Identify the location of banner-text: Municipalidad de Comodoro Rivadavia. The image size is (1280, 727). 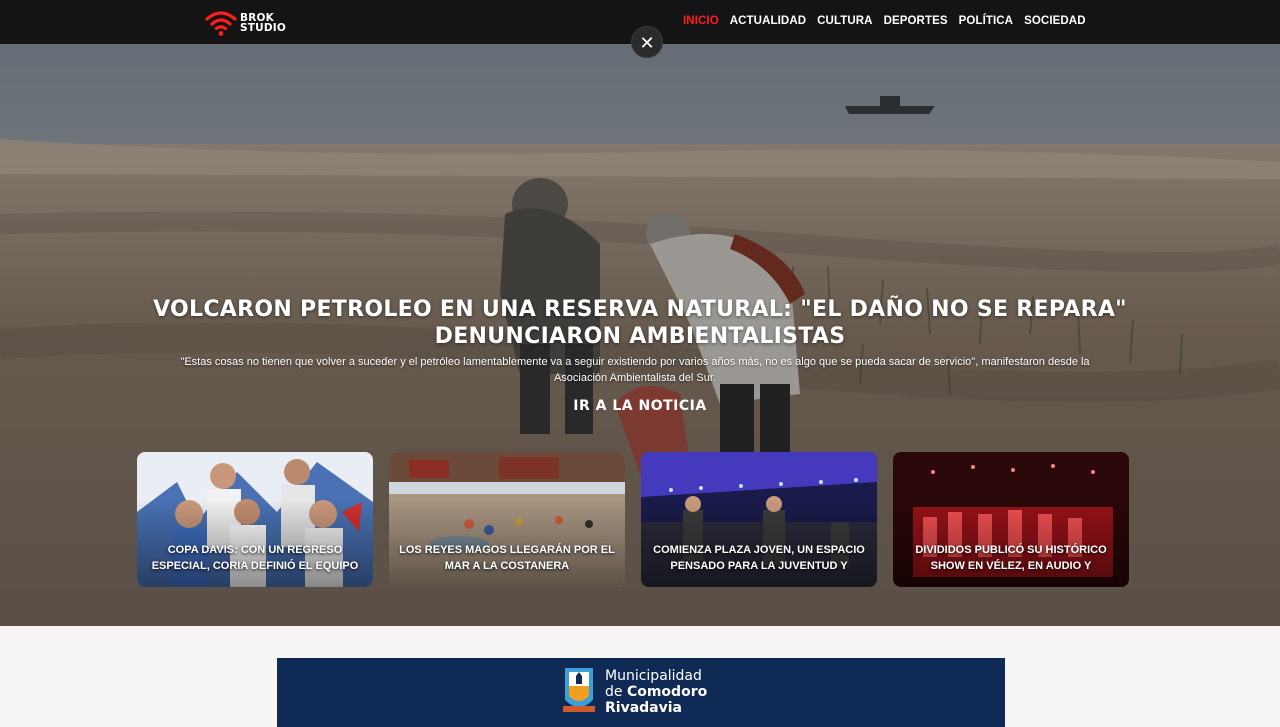
(656, 692).